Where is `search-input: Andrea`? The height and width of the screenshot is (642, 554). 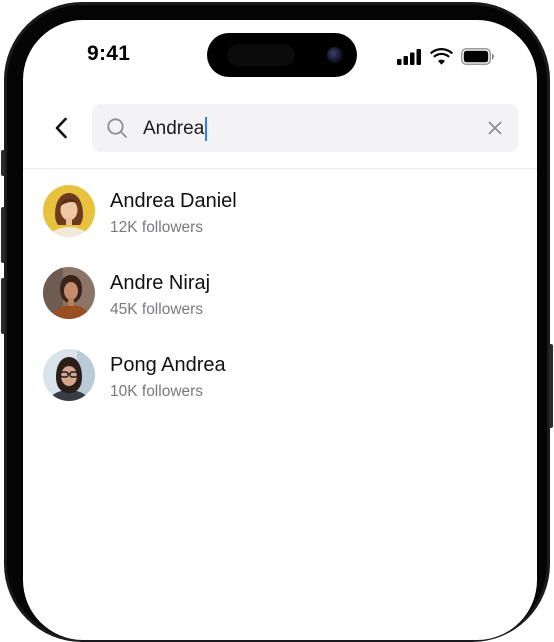
search-input: Andrea is located at coordinates (305, 128).